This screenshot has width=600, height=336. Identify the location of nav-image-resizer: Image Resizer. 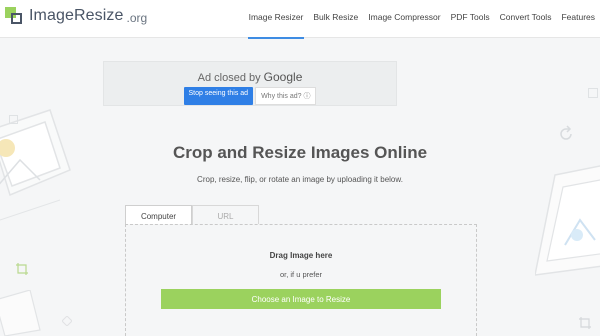
(276, 19).